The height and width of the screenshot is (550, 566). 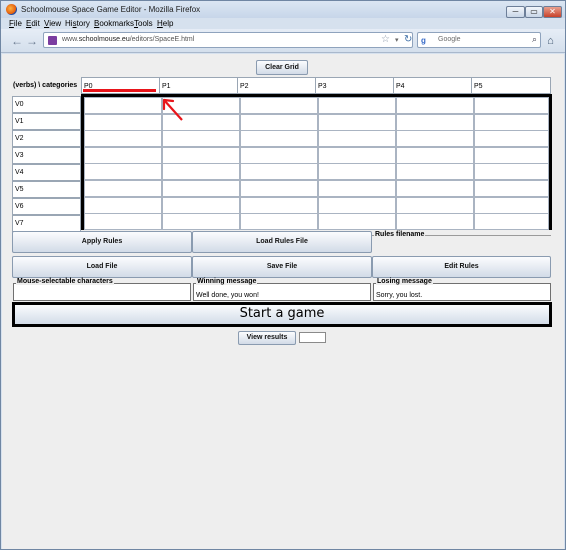 What do you see at coordinates (461, 267) in the screenshot?
I see `edit-rules-button: Edit Rules` at bounding box center [461, 267].